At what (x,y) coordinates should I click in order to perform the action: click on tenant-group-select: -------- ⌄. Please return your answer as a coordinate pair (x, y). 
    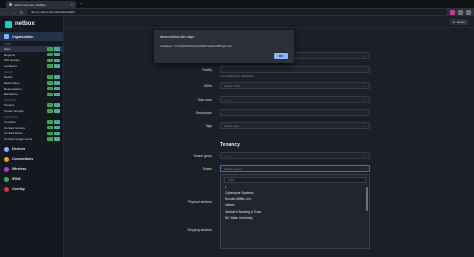
    Looking at the image, I should click on (295, 155).